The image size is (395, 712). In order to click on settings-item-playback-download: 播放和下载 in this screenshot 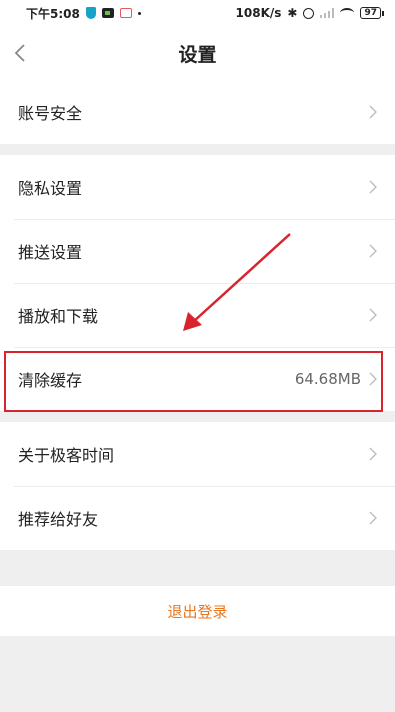, I will do `click(197, 315)`.